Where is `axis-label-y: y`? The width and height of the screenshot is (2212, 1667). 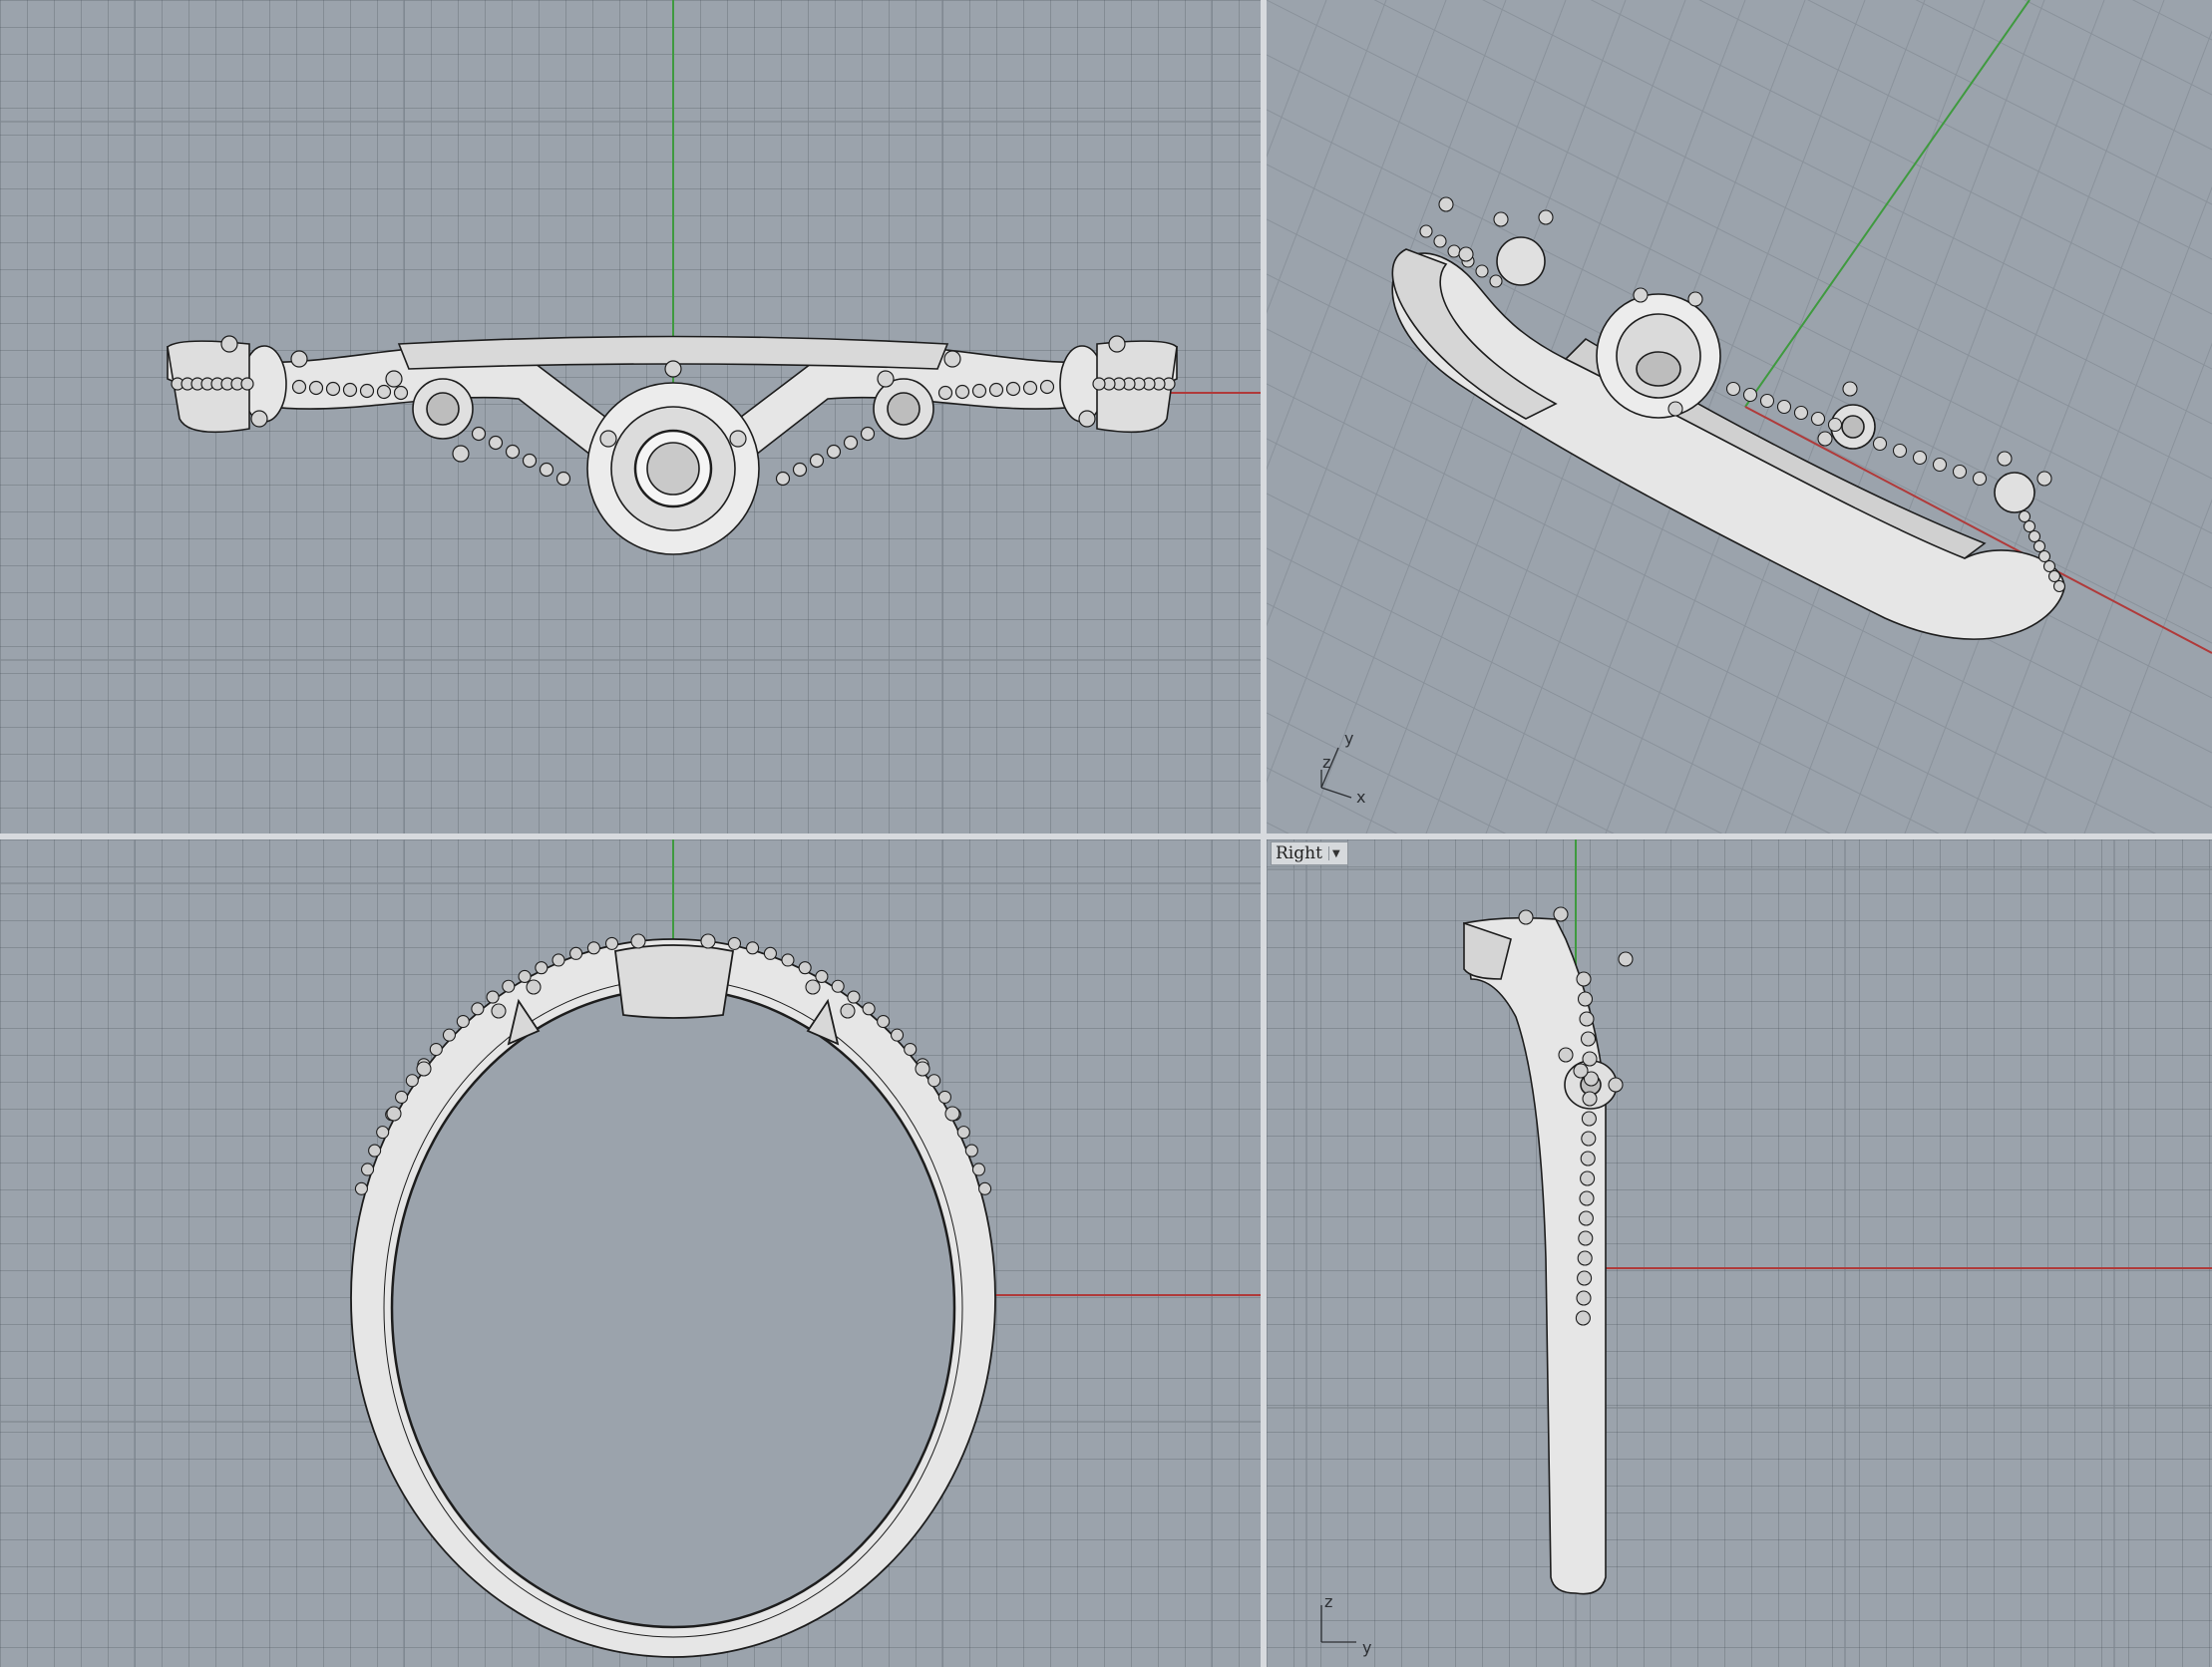
axis-label-y: y is located at coordinates (1348, 739).